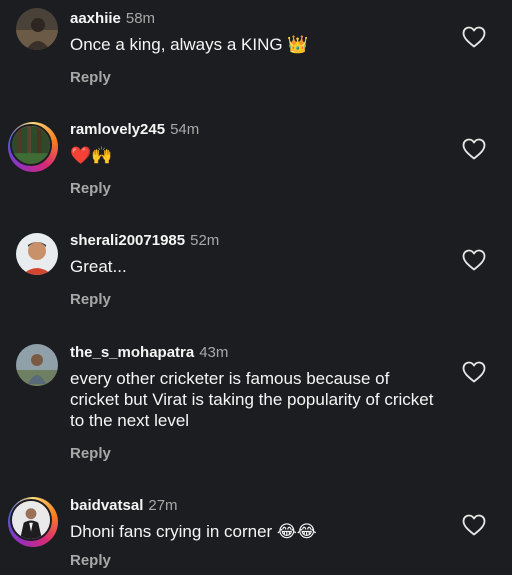 This screenshot has height=575, width=512. Describe the element at coordinates (193, 531) in the screenshot. I see `comment-text: Dhoni fans crying in corner 😂😂` at that location.